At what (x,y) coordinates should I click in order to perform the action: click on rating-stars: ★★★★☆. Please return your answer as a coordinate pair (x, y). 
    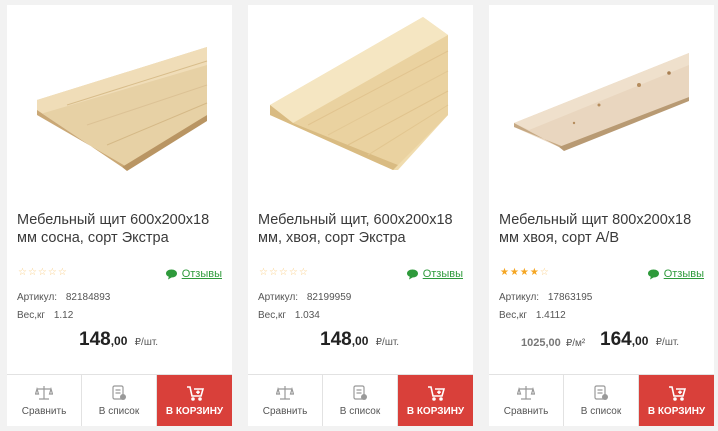
    Looking at the image, I should click on (525, 272).